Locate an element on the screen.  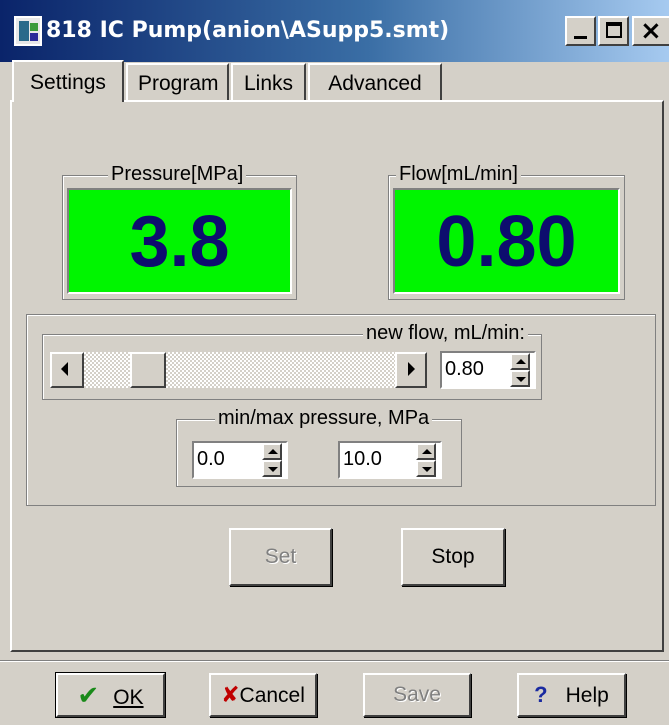
title-bar: 818 IC Pump(anion\ASupp5.smt) × is located at coordinates (334, 31).